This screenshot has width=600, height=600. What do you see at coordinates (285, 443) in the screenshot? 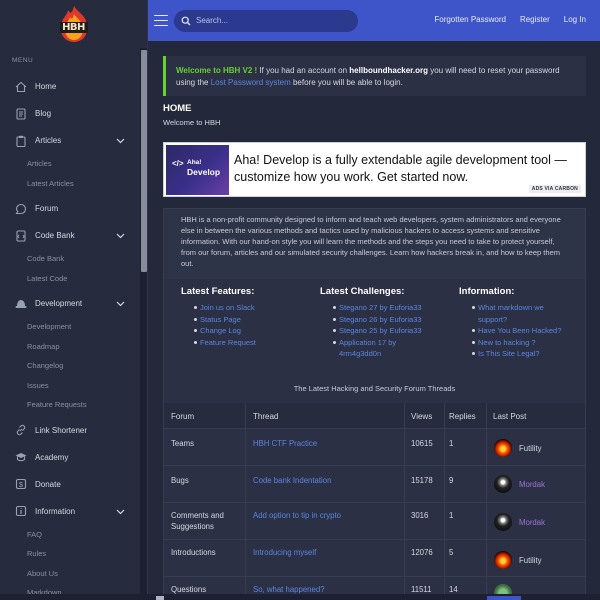
I see `row-thread-link: HBH CTF Practice` at bounding box center [285, 443].